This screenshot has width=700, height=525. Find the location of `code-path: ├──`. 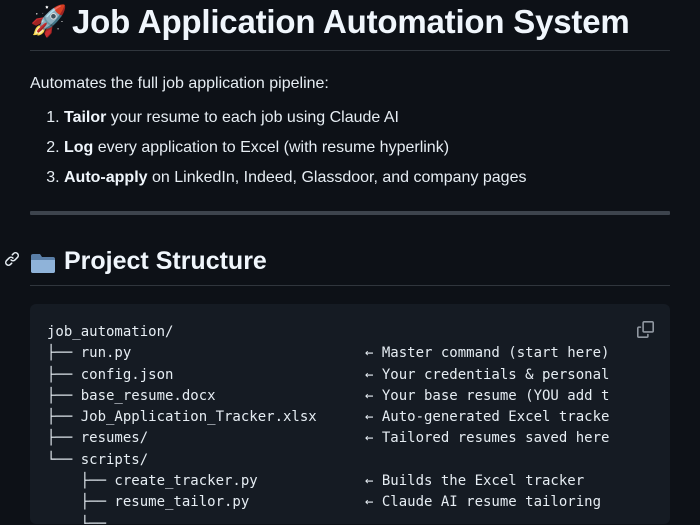

code-path: ├── is located at coordinates (77, 519).